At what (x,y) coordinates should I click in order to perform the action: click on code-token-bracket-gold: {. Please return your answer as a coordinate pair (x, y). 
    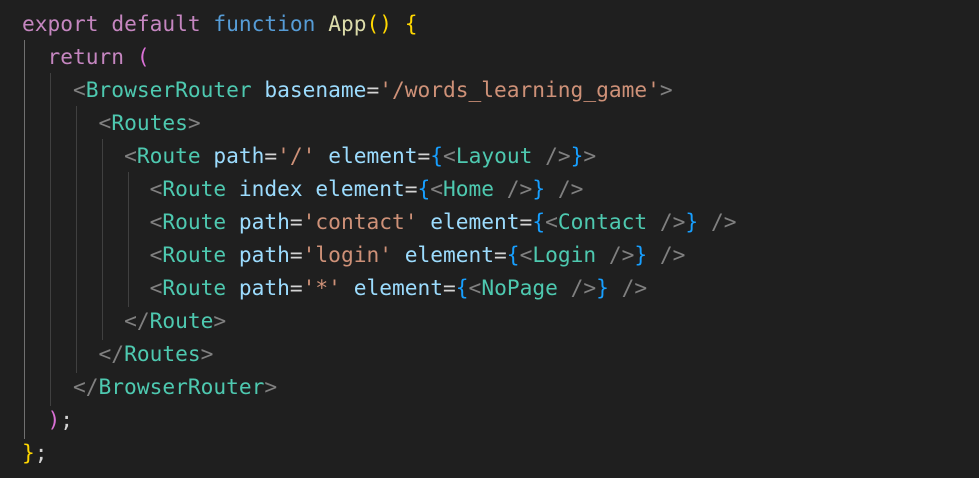
    Looking at the image, I should click on (411, 23).